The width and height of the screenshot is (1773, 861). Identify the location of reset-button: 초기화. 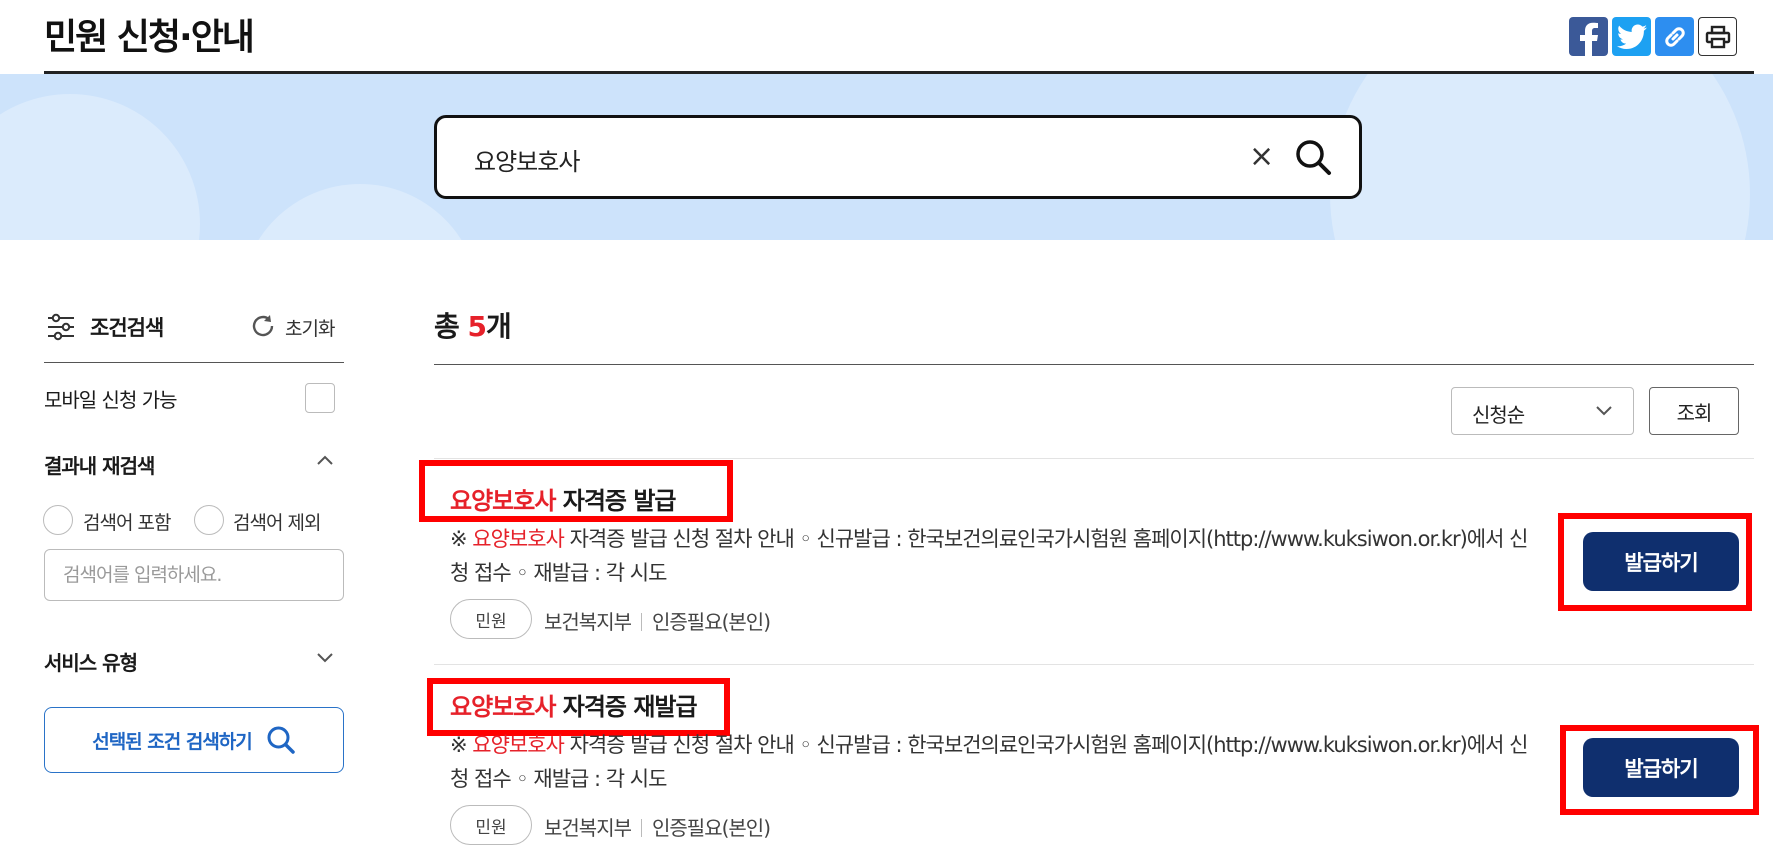
(310, 327).